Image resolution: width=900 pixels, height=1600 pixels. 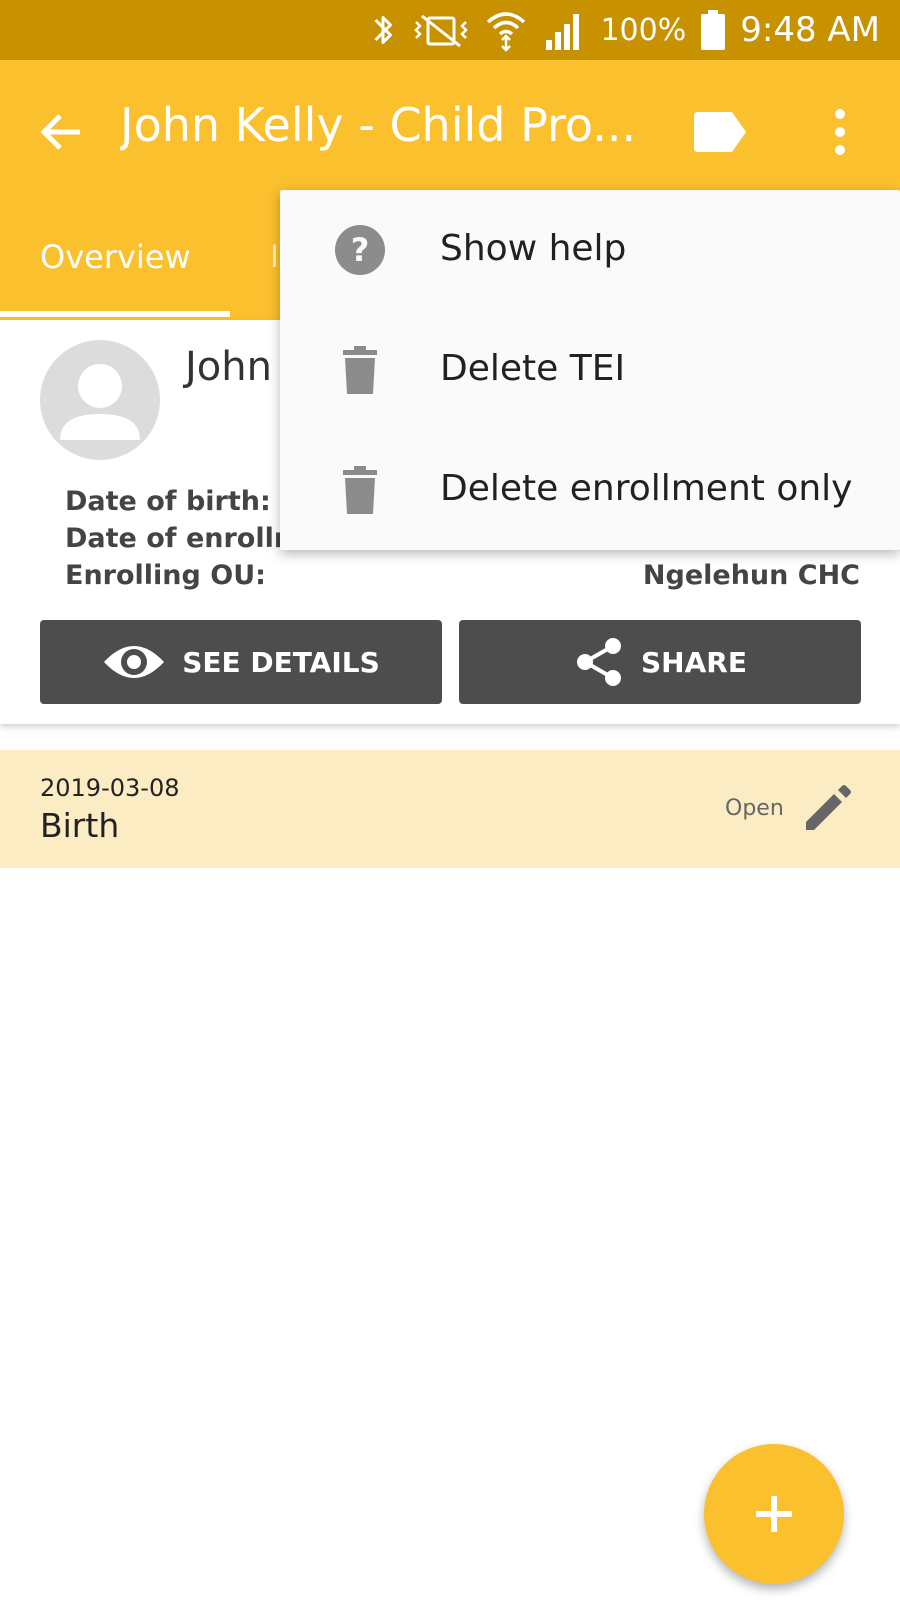 I want to click on label-button, so click(x=720, y=132).